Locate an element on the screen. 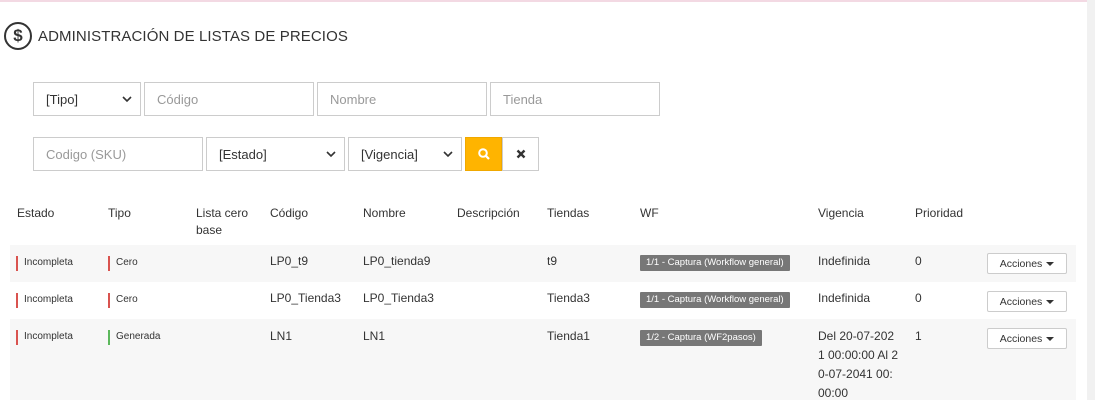  header-vigencia: Vigencia is located at coordinates (841, 213).